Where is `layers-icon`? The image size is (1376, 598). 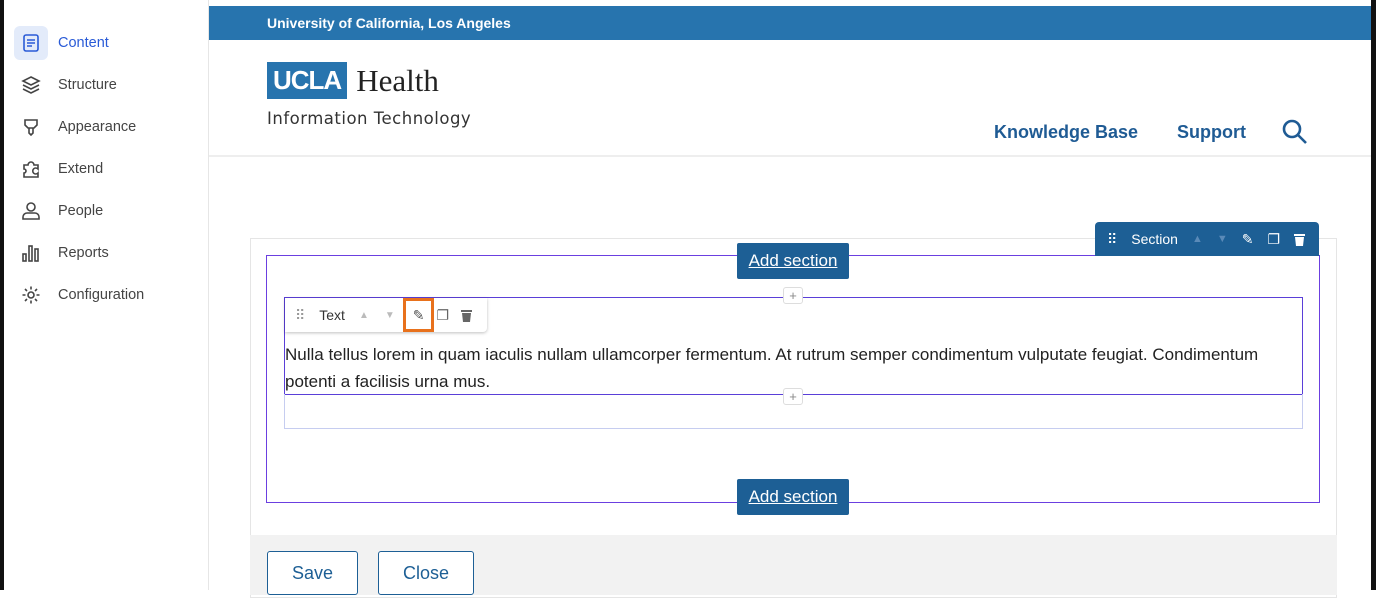 layers-icon is located at coordinates (31, 85).